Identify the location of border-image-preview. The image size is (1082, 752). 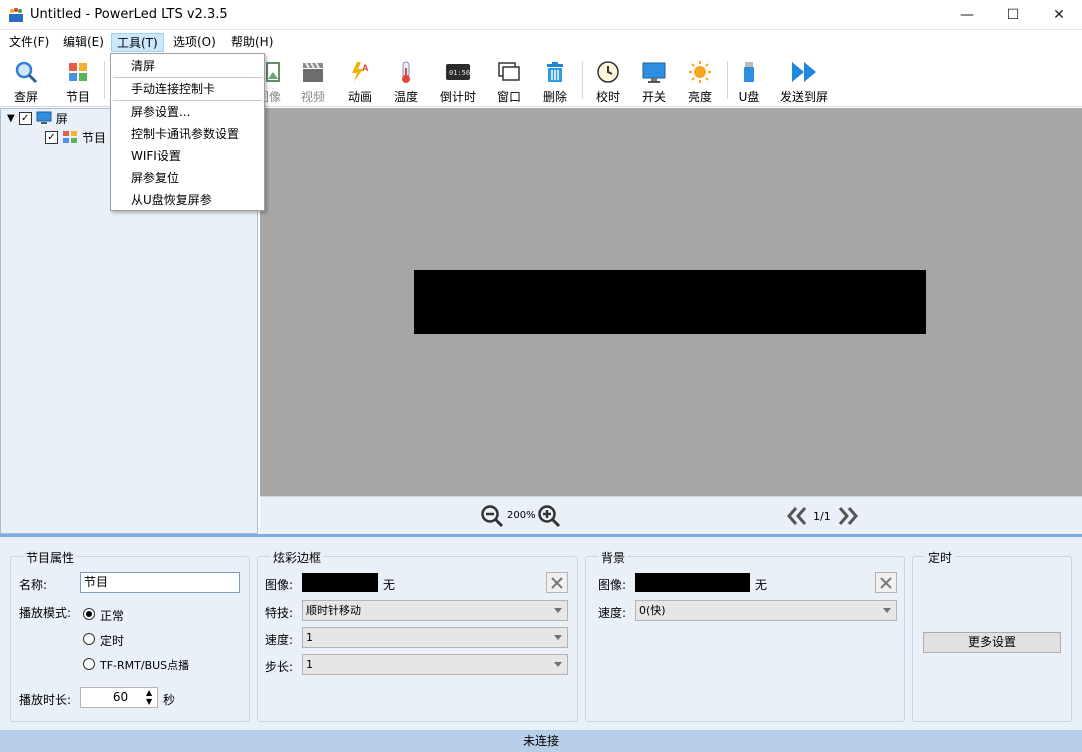
(340, 582).